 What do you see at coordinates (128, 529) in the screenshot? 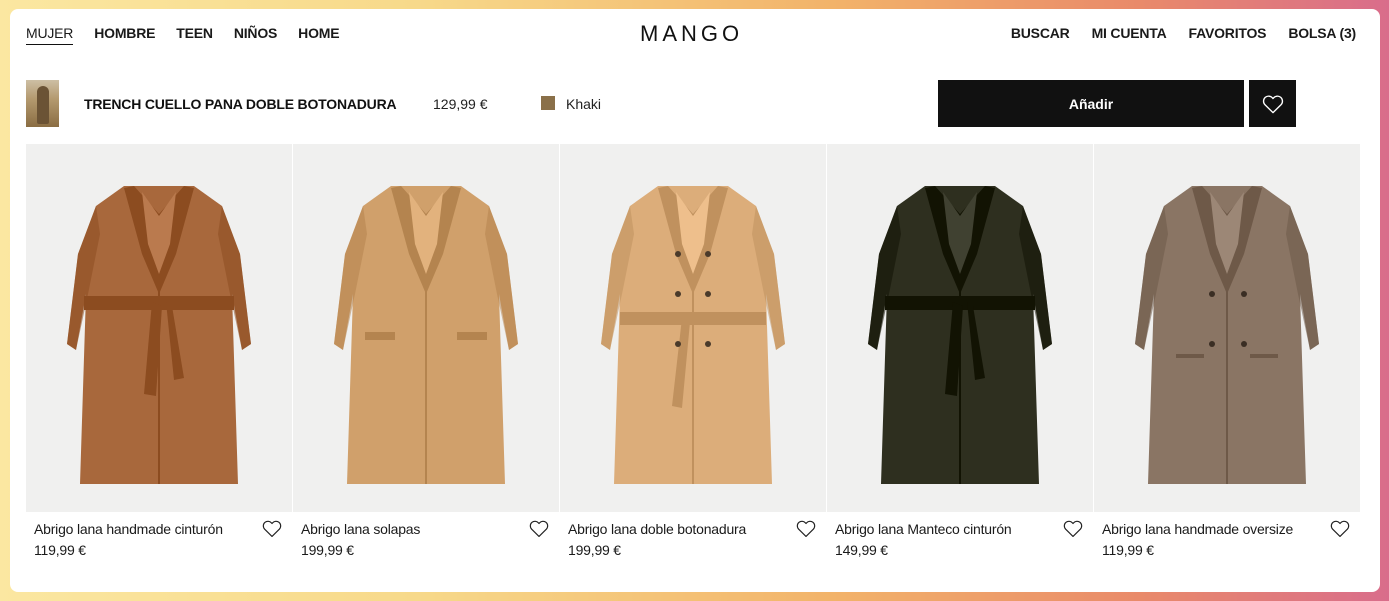
I see `product-name: Abrigo lana handmade cinturón` at bounding box center [128, 529].